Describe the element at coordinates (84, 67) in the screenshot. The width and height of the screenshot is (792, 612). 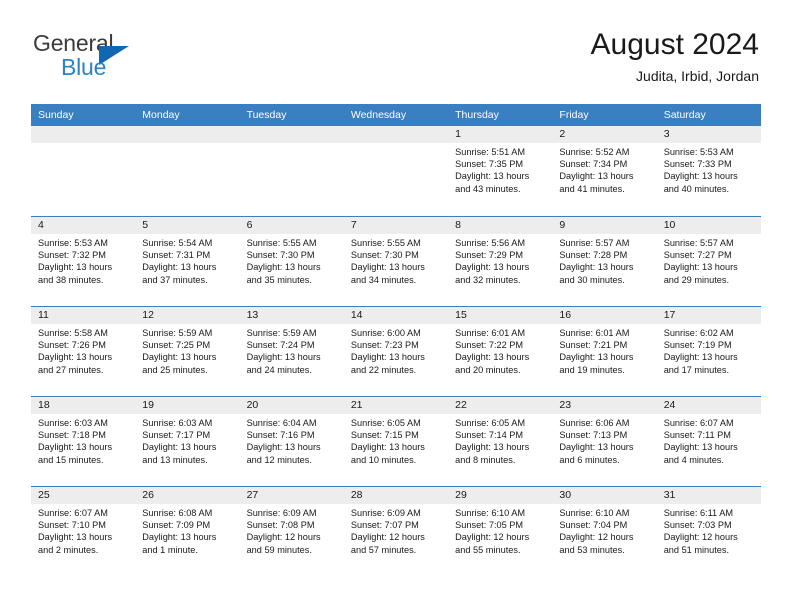
I see `brand-name-blue: Blue` at that location.